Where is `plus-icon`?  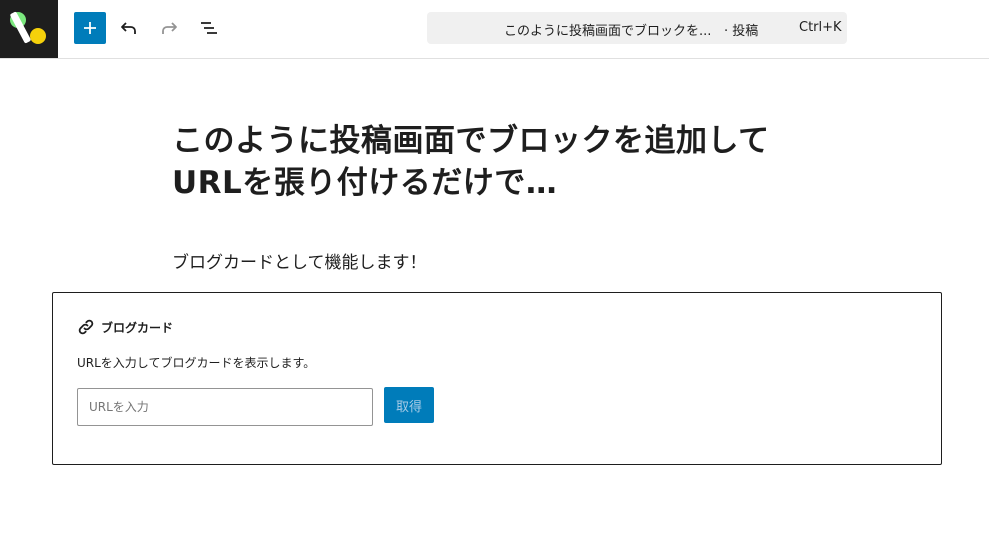
plus-icon is located at coordinates (90, 28).